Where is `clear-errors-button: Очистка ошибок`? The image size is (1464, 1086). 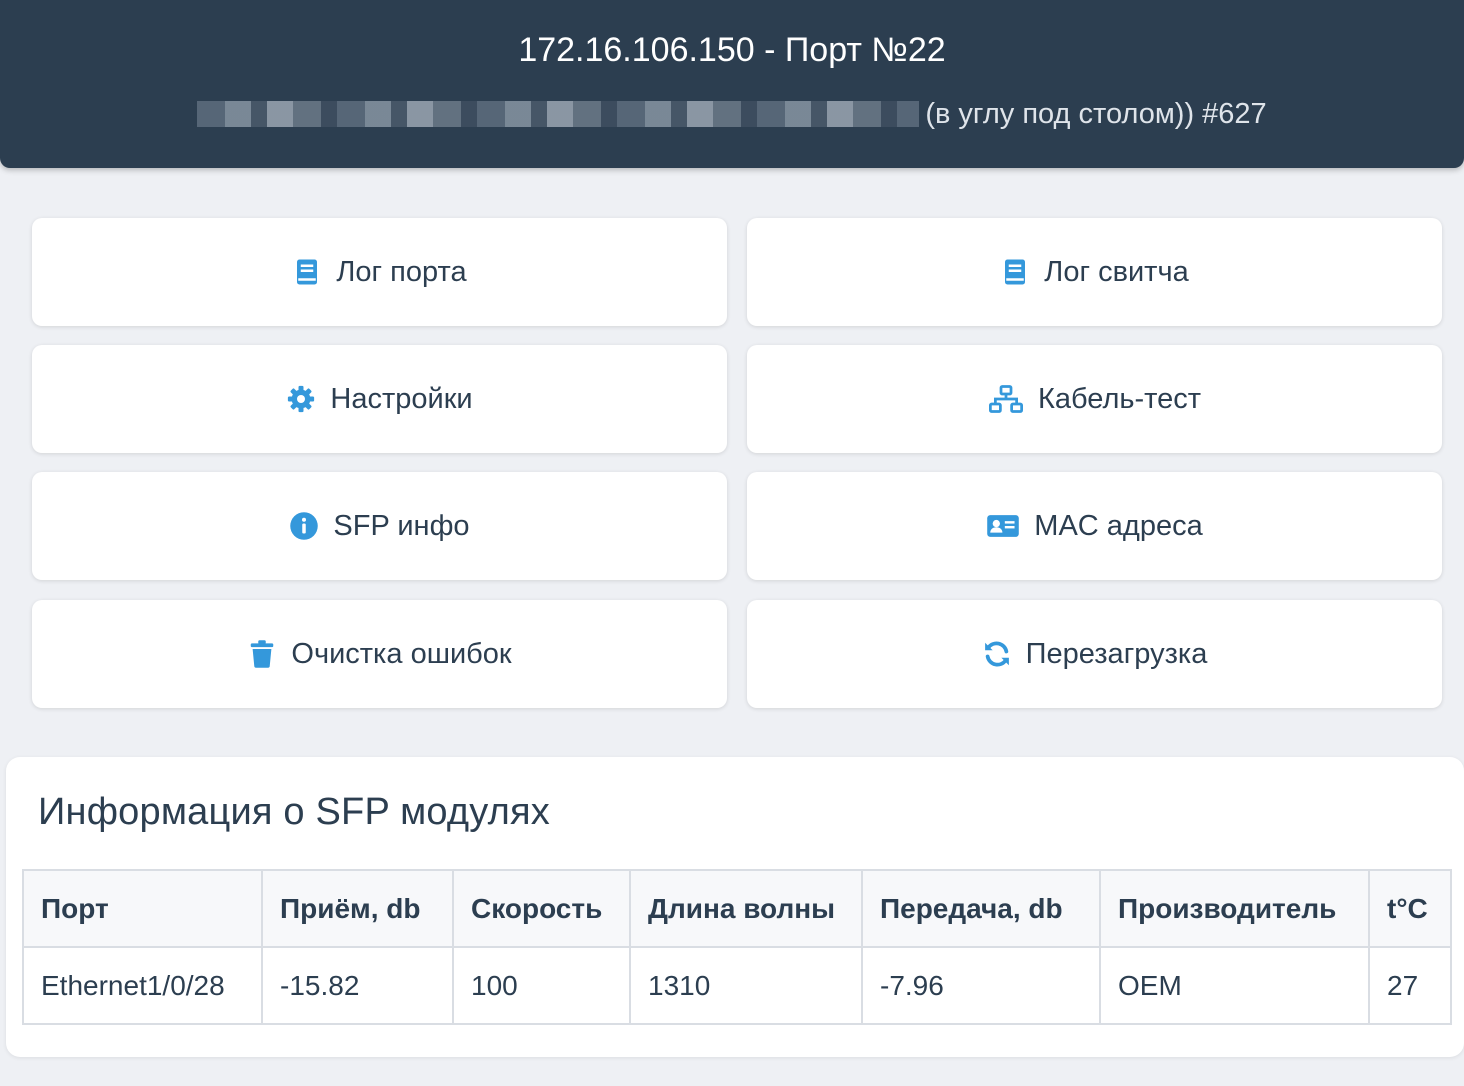 clear-errors-button: Очистка ошибок is located at coordinates (379, 654).